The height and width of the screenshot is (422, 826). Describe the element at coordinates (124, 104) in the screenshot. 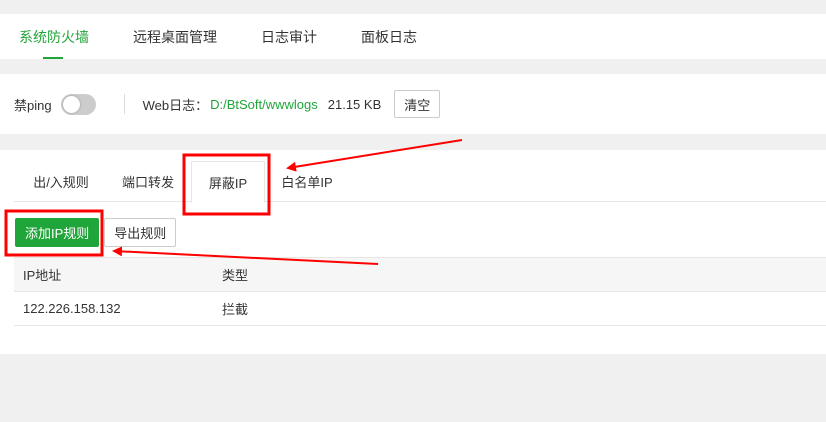

I see `divider` at that location.